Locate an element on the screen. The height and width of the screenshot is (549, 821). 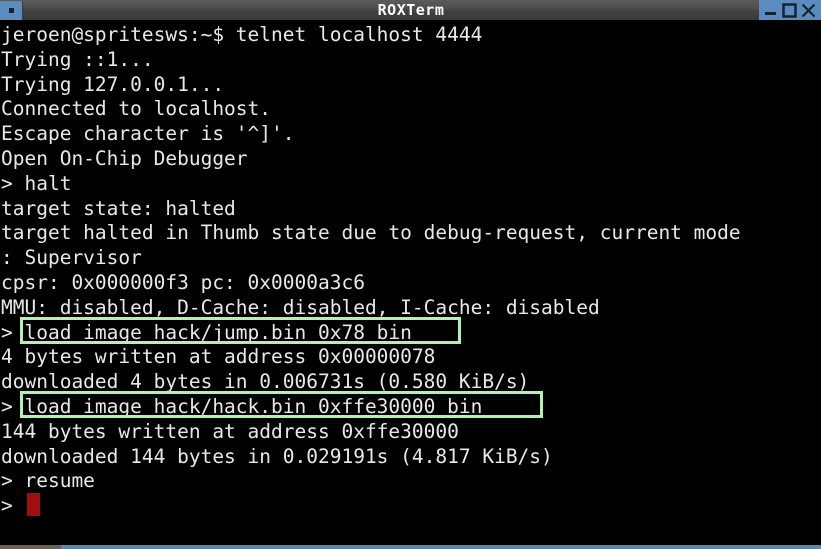
terminal-line-text: : Supervisor is located at coordinates (71, 258).